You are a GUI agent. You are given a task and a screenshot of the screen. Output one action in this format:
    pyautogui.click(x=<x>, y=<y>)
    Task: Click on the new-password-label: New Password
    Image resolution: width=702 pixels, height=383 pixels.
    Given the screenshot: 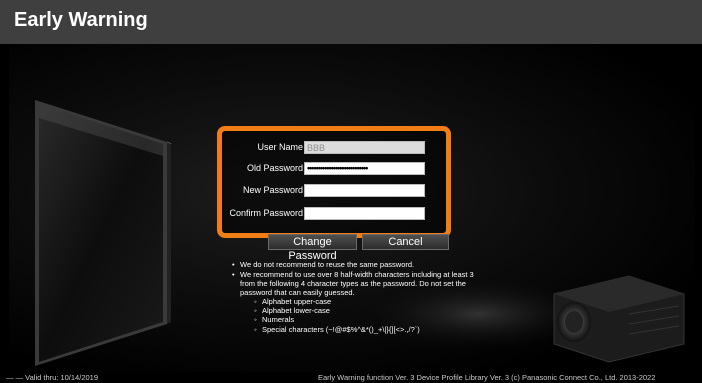 What is the action you would take?
    pyautogui.click(x=272, y=190)
    